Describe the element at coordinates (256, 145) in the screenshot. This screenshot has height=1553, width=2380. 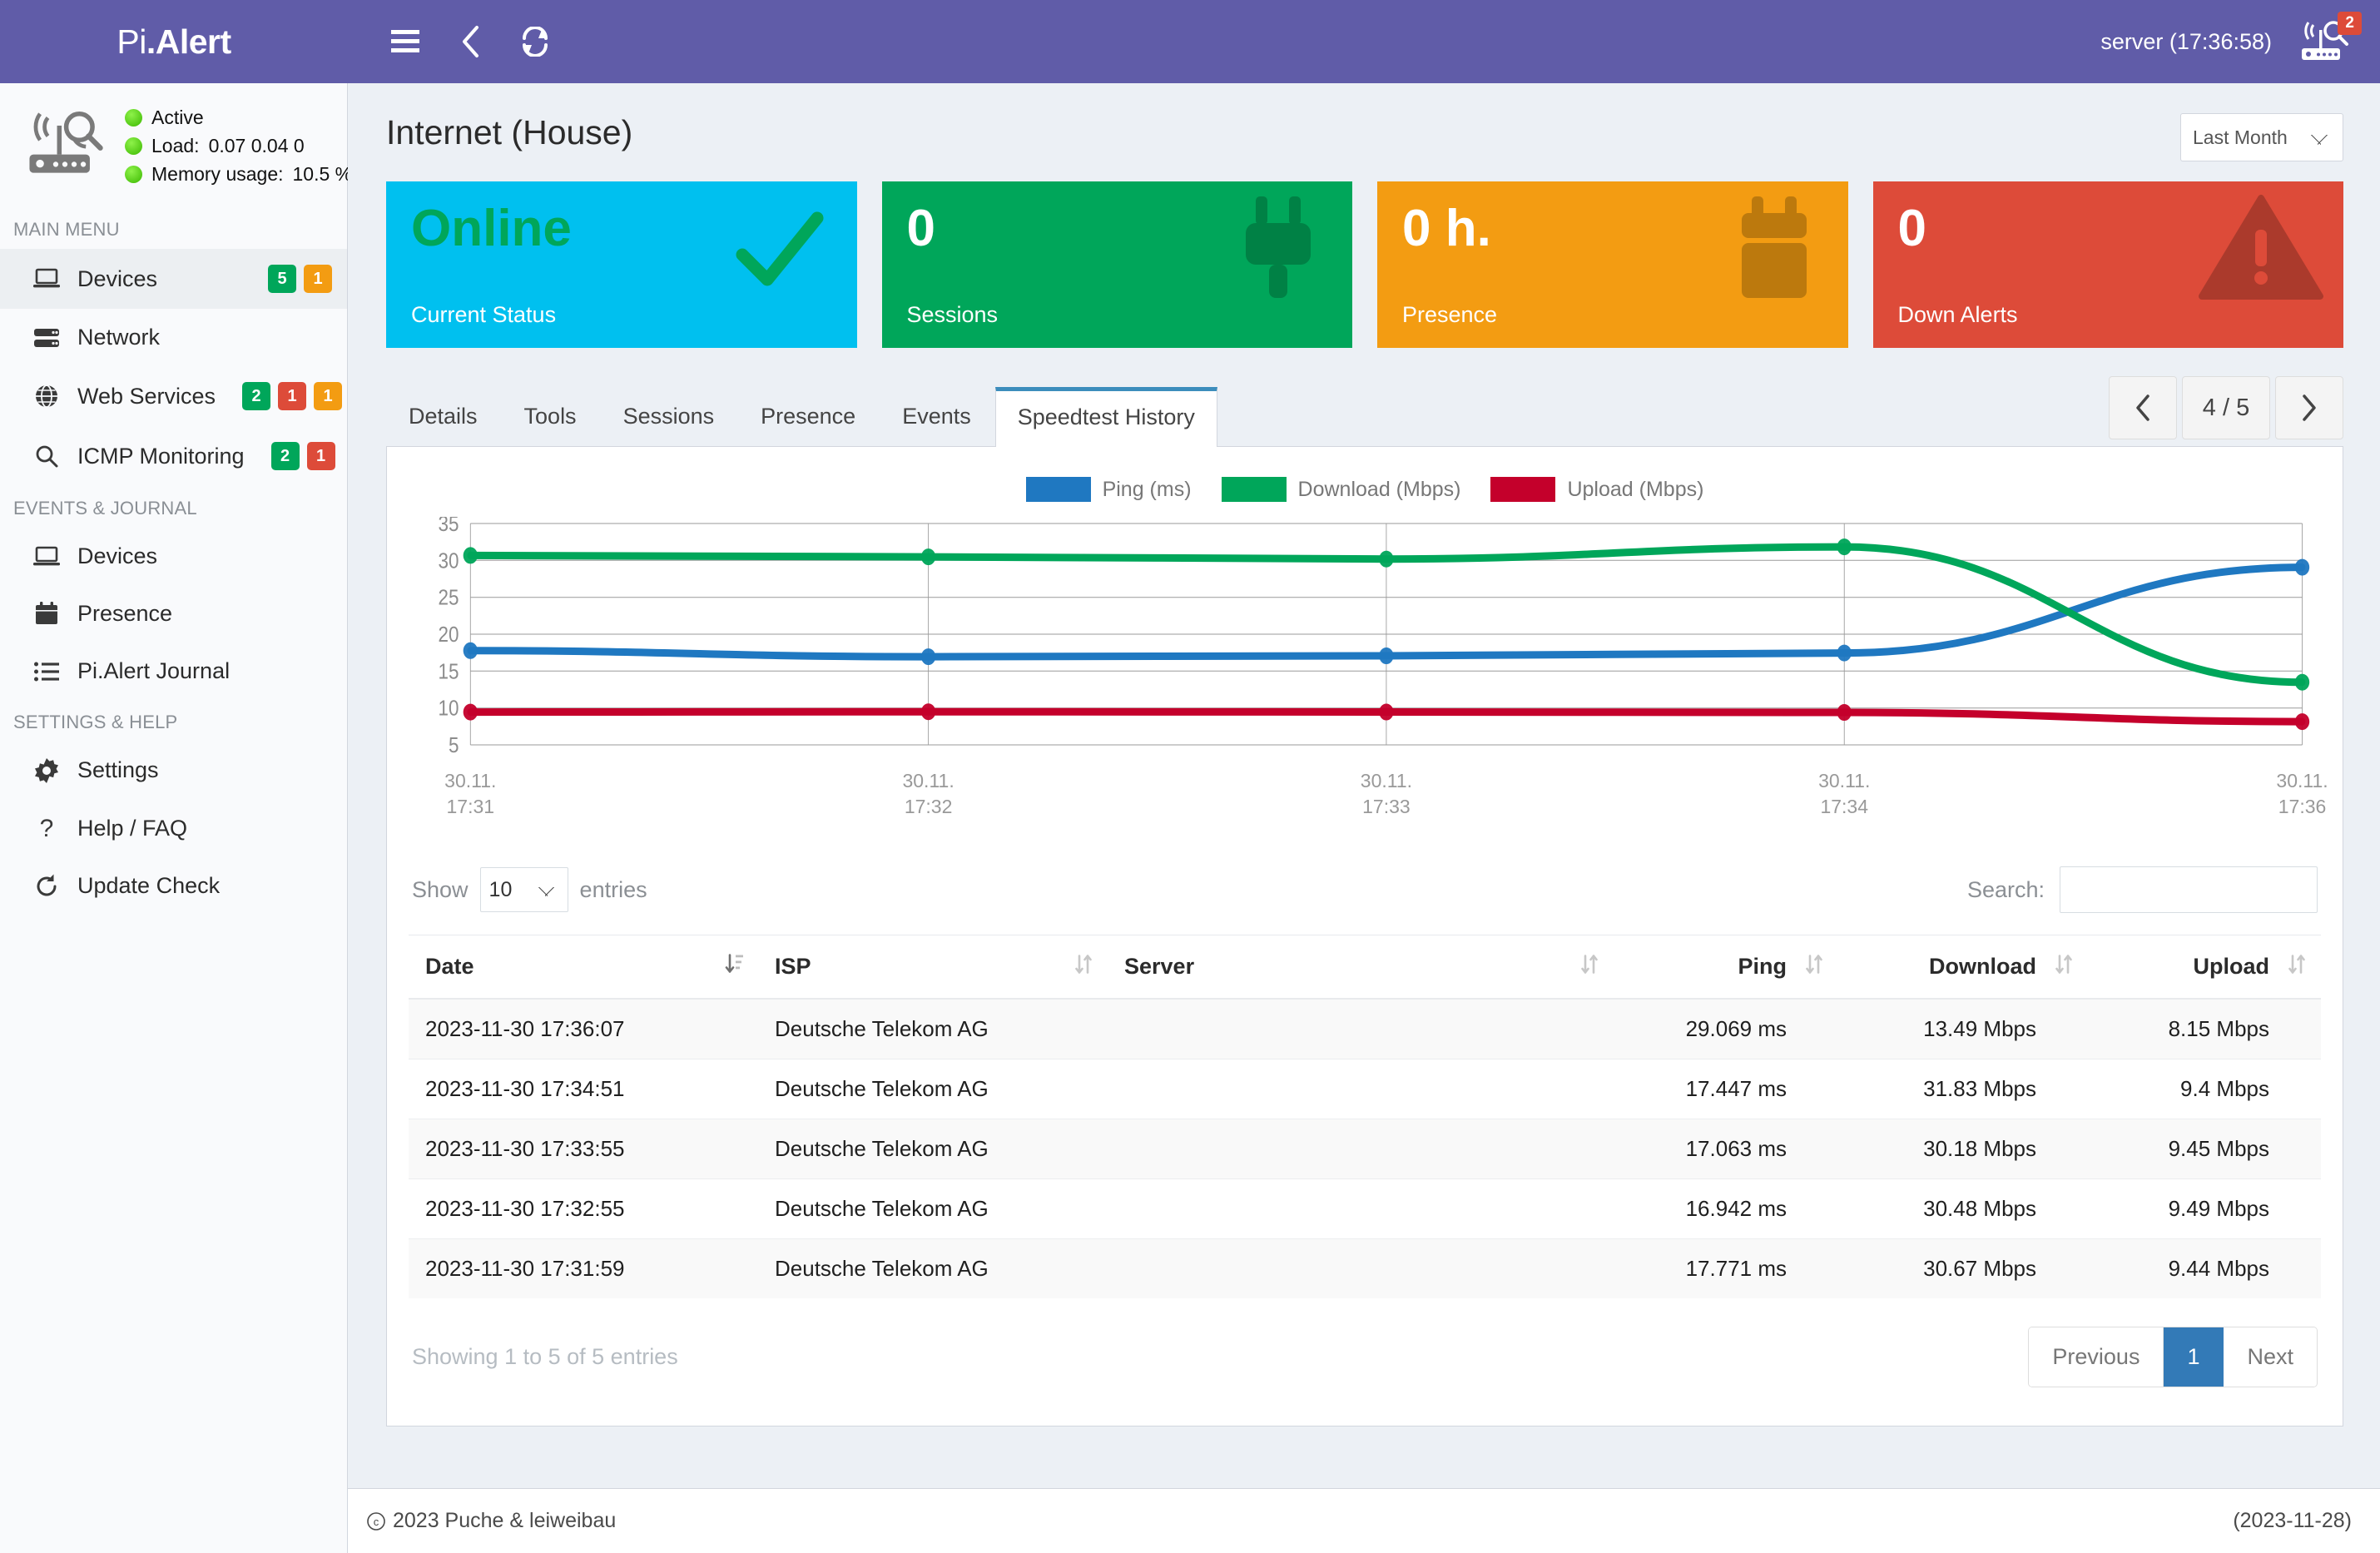
I see `status-load-value: 0.07 0.04 0` at that location.